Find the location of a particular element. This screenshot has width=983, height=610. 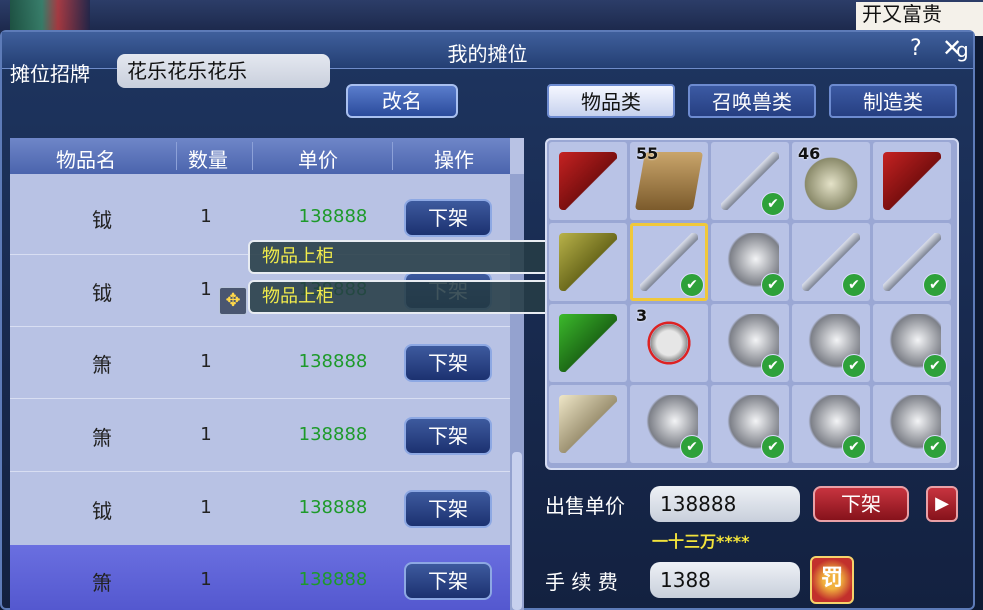

inventory-slot: 3 is located at coordinates (669, 343).